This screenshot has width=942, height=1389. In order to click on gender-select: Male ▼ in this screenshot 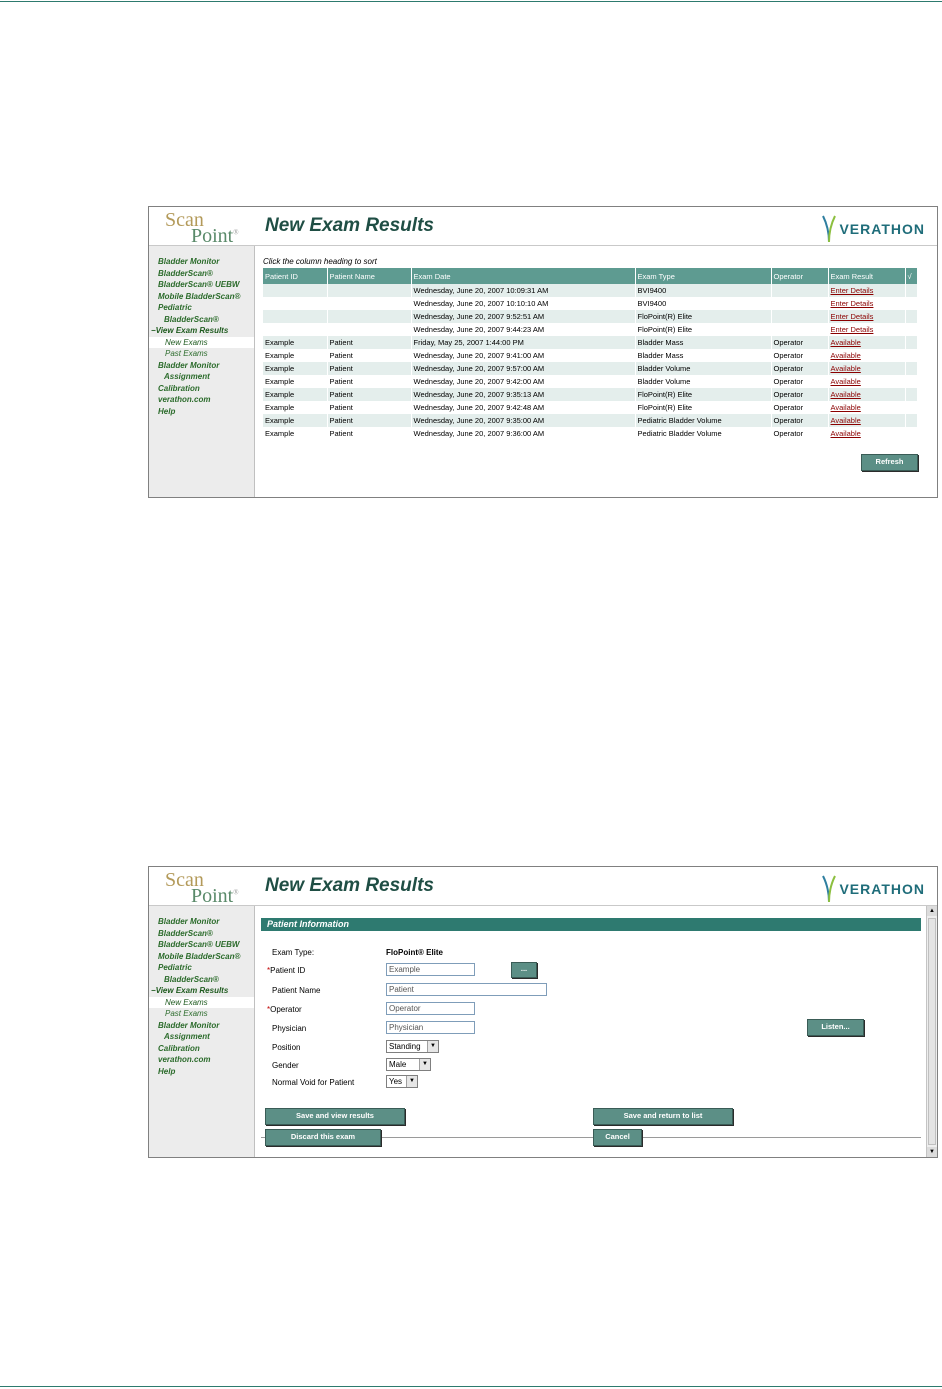, I will do `click(408, 1064)`.